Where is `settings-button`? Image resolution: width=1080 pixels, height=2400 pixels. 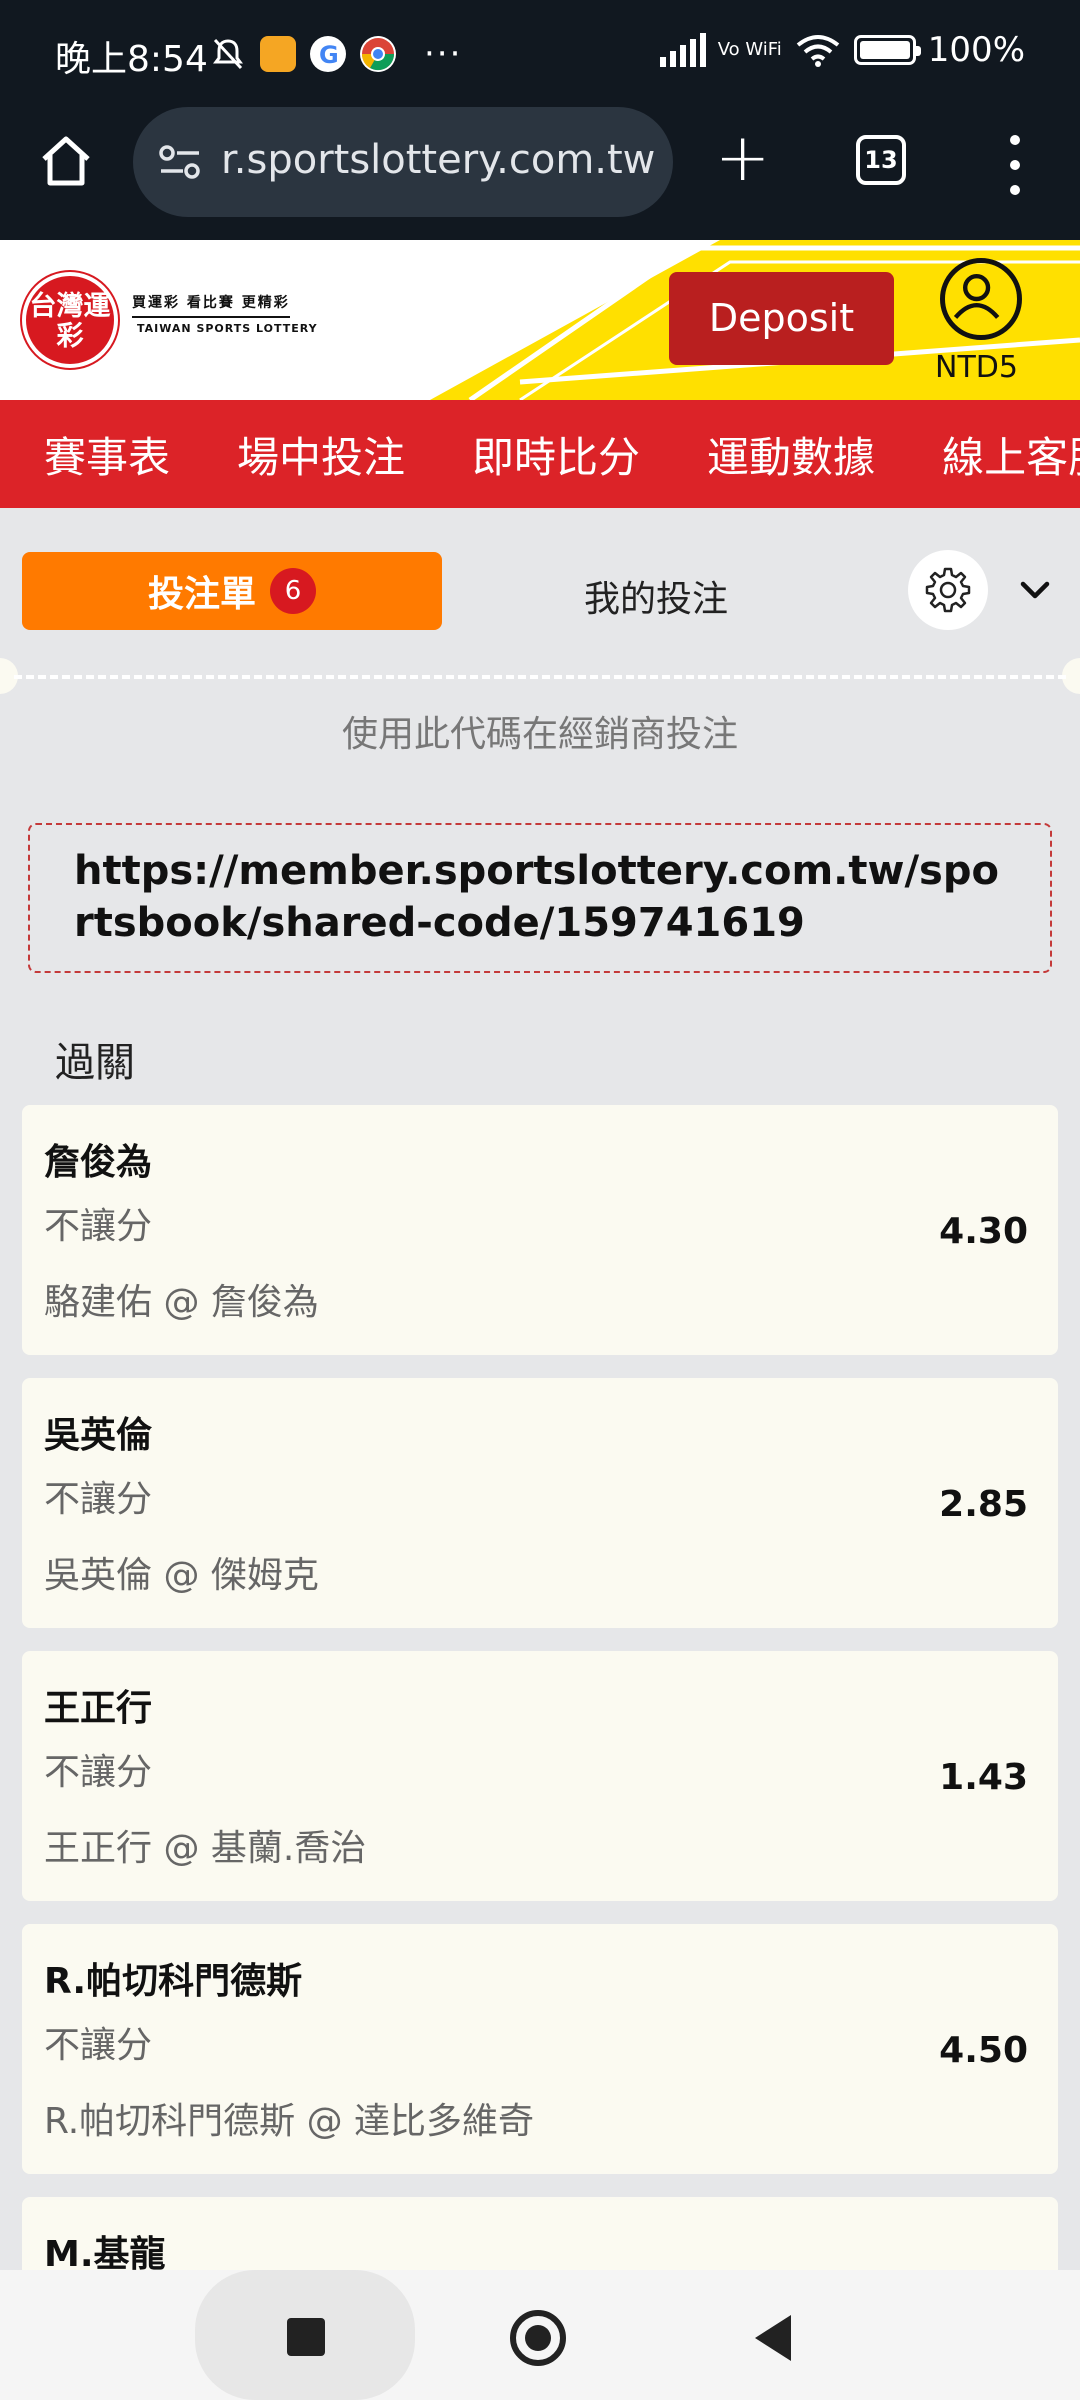 settings-button is located at coordinates (948, 590).